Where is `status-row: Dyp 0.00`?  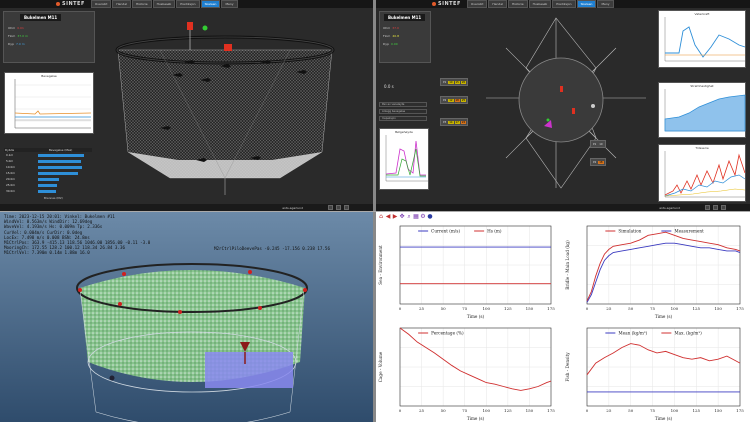 status-row: Dyp 0.00 is located at coordinates (390, 44).